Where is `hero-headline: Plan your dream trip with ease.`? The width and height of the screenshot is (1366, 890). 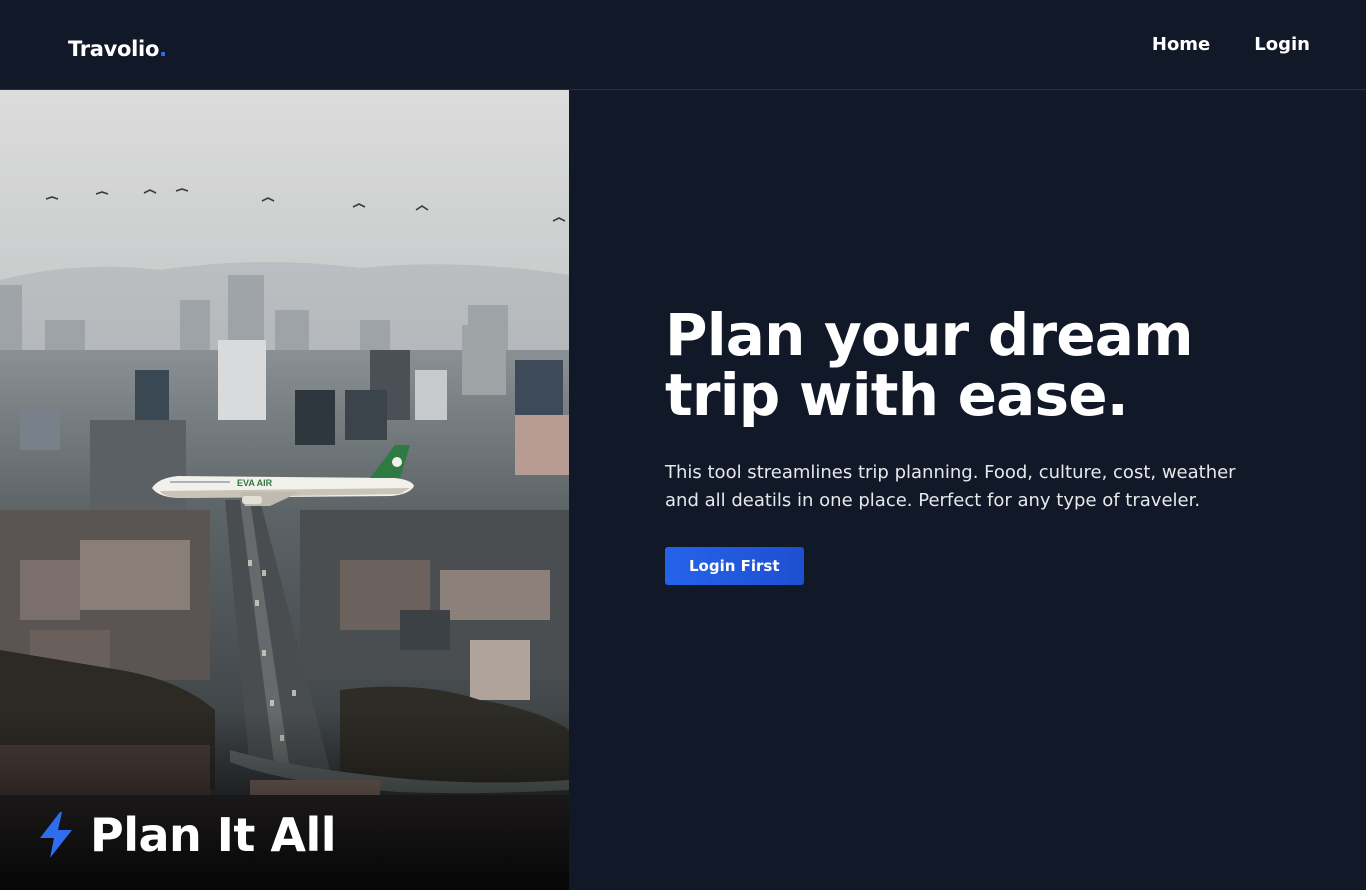
hero-headline: Plan your dream trip with ease. is located at coordinates (935, 365).